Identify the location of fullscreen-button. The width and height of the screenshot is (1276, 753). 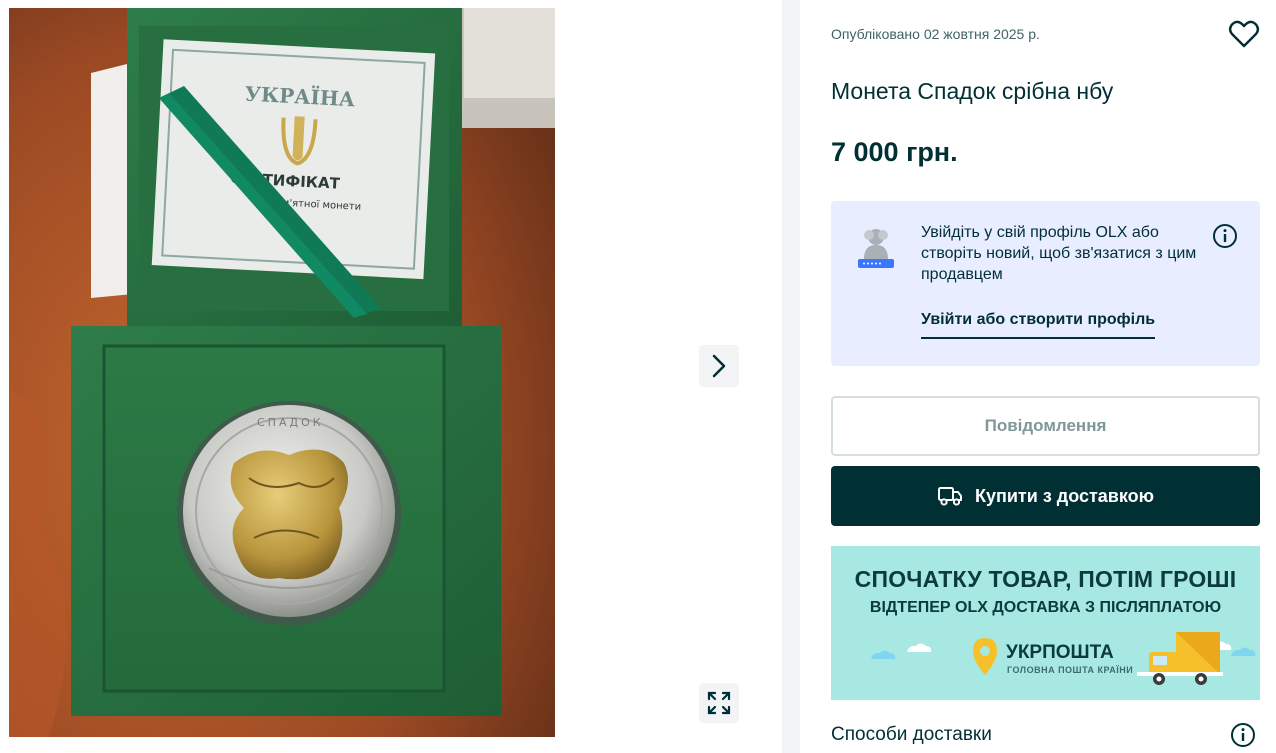
(719, 703).